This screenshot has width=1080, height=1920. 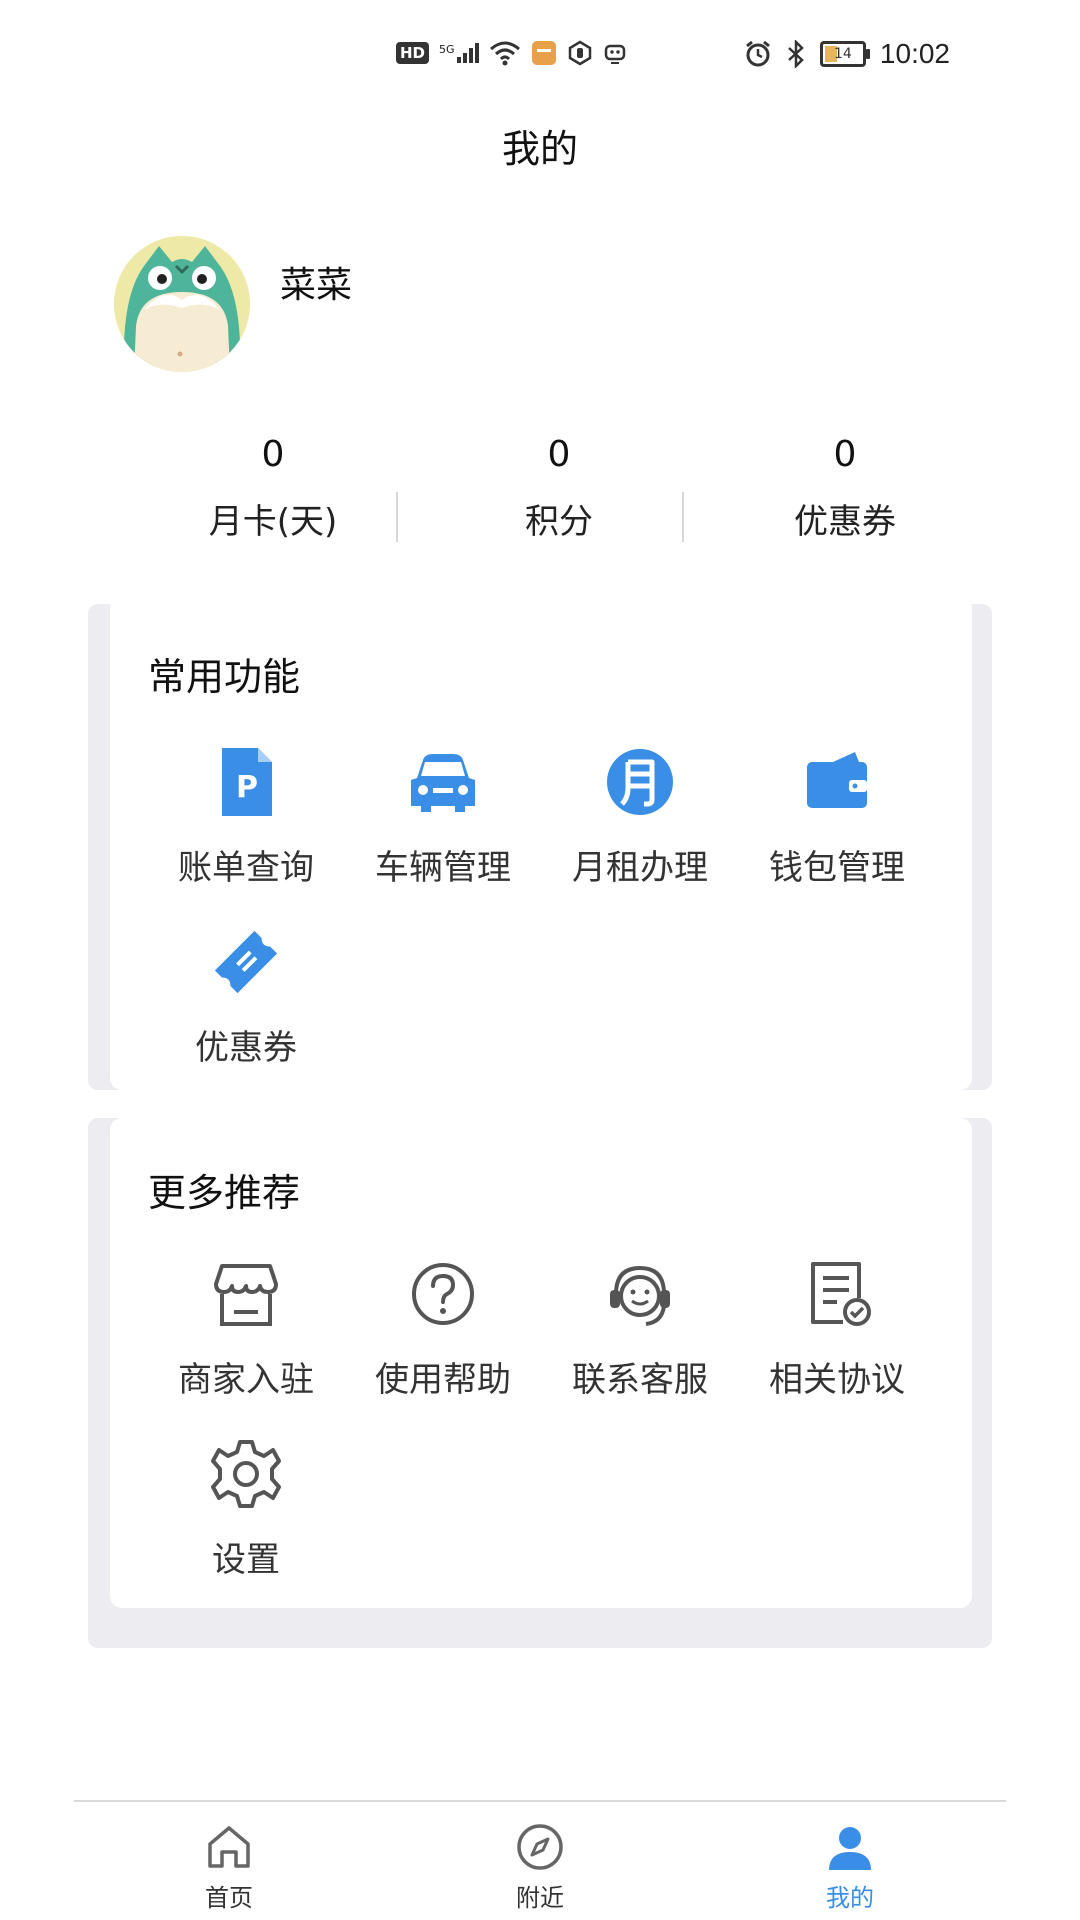 What do you see at coordinates (443, 868) in the screenshot?
I see `item-label: 车辆管理` at bounding box center [443, 868].